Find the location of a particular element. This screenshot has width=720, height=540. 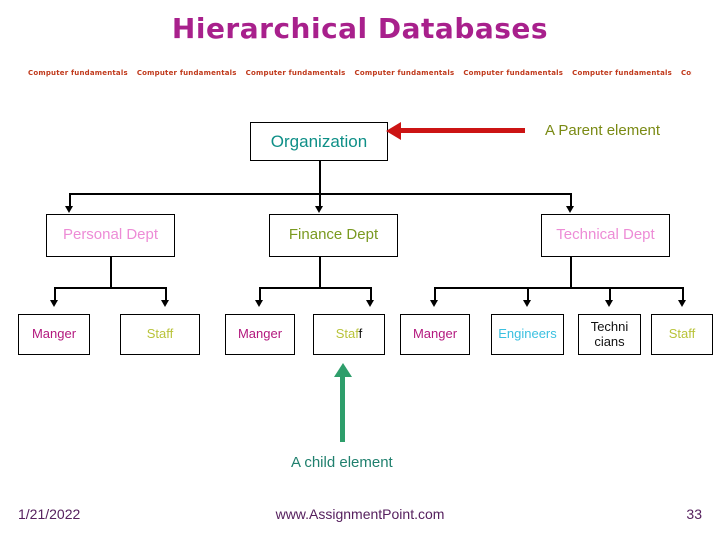

node-manger-2: Manger is located at coordinates (260, 334).